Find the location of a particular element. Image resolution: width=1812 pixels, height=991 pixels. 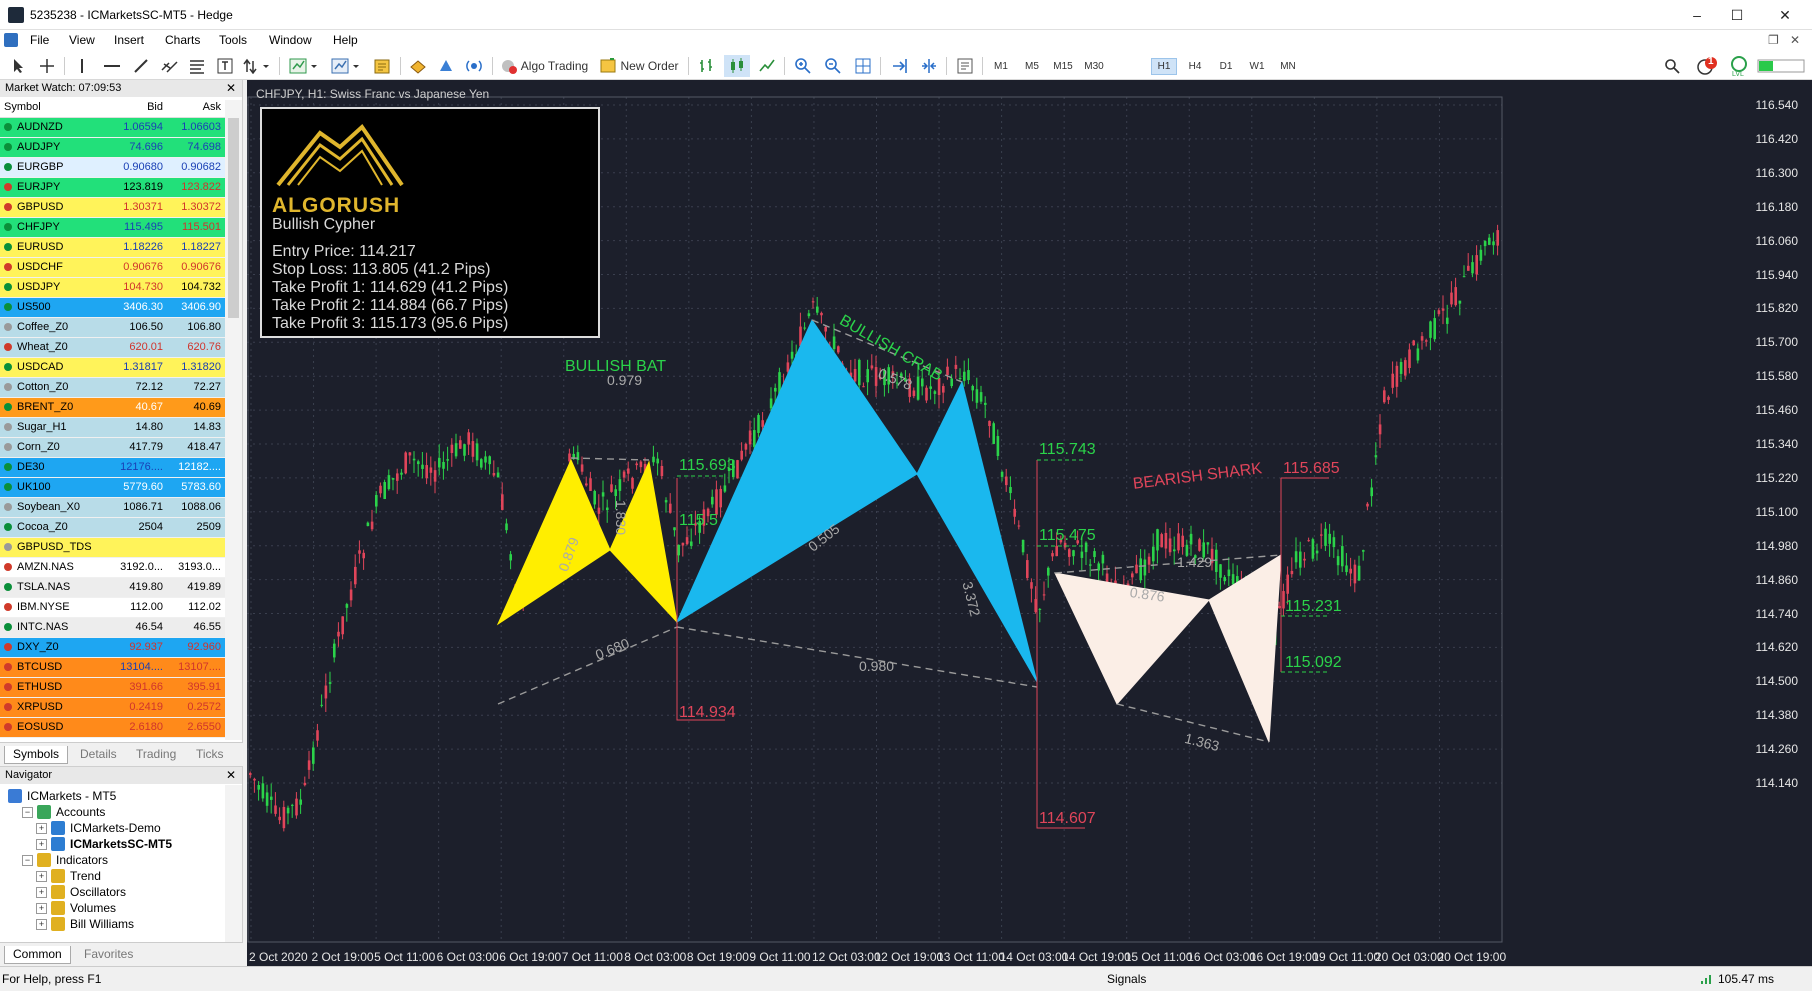

market-watch-scrollbar is located at coordinates (233, 420).